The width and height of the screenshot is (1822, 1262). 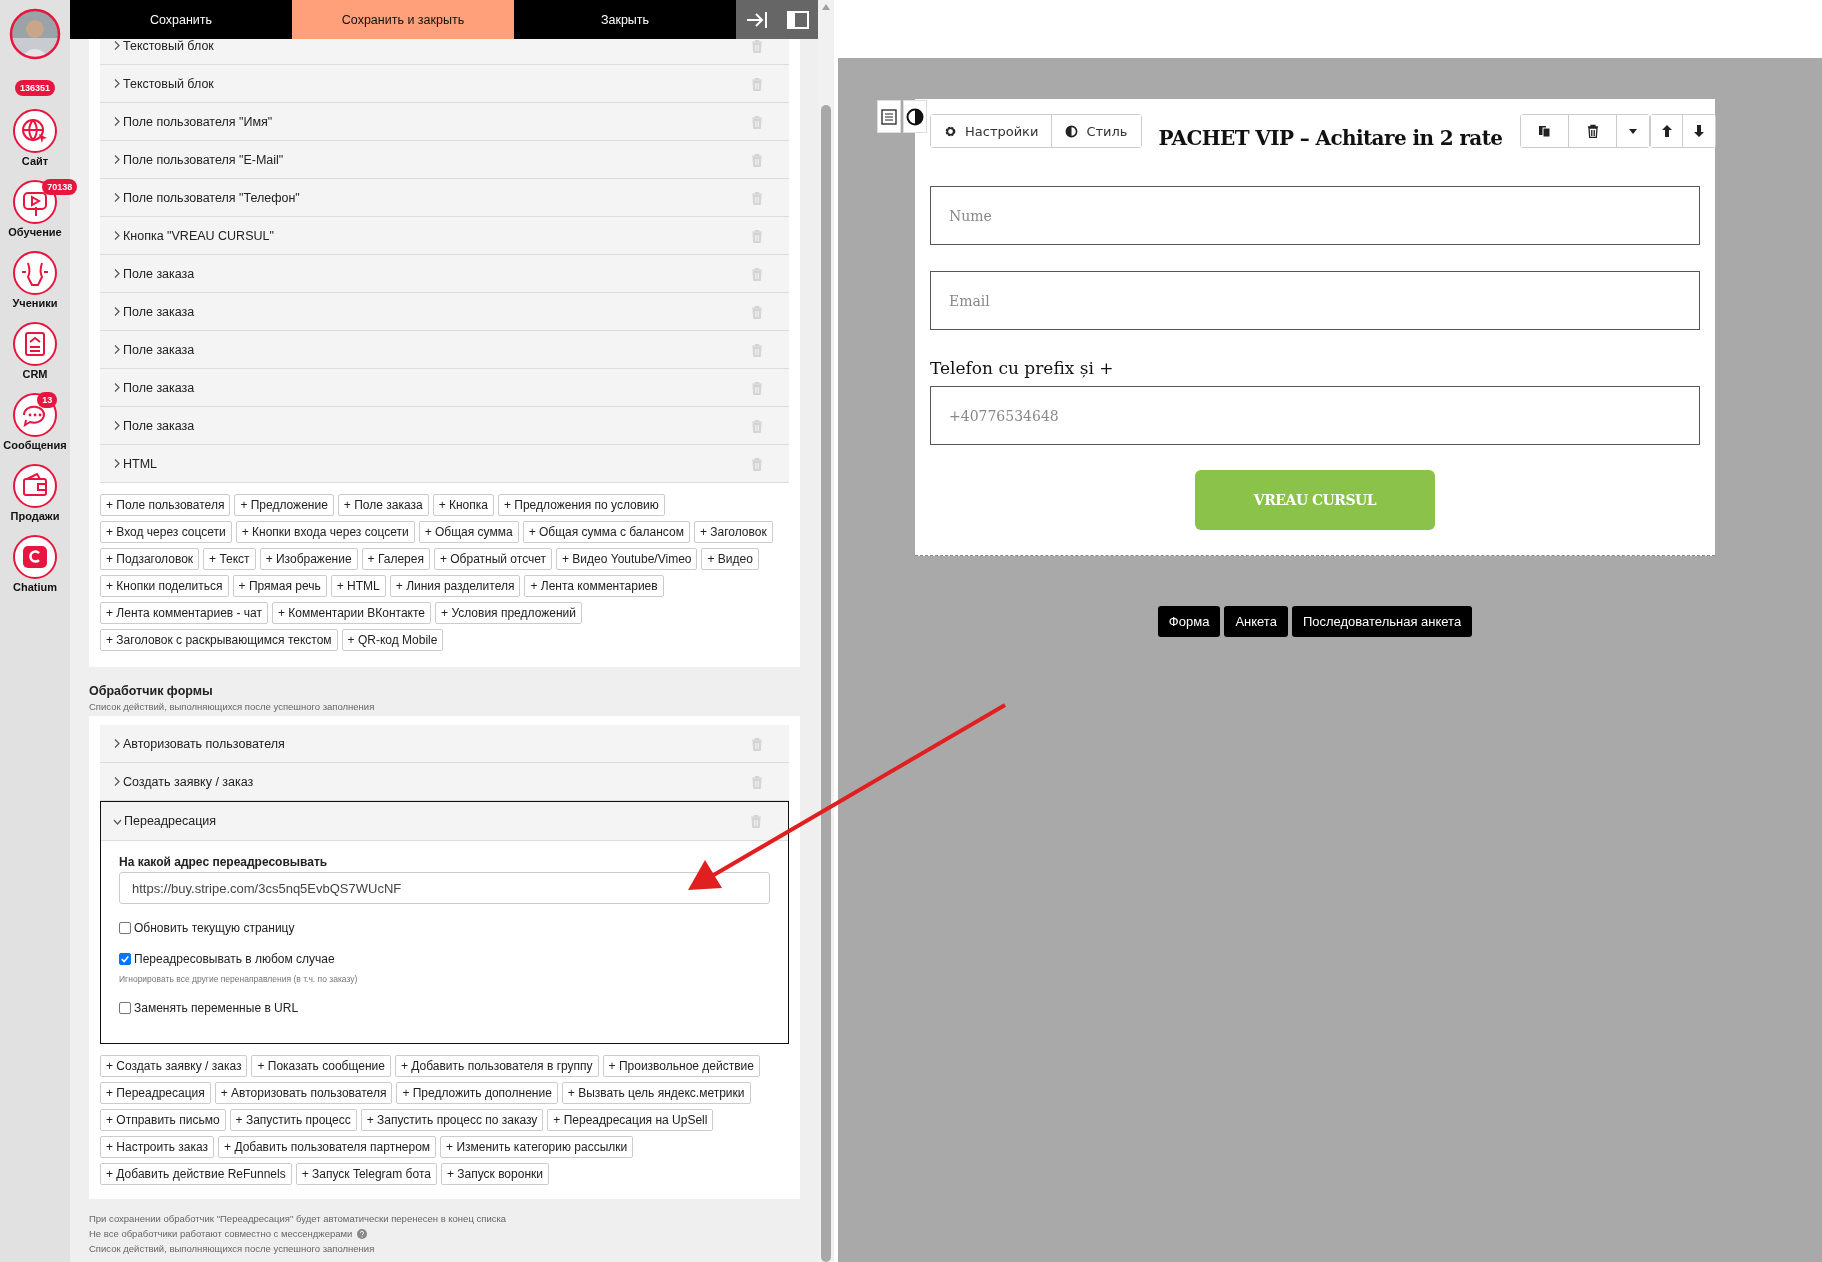 I want to click on add-button: + Запустить процесс по заказу, so click(x=452, y=1120).